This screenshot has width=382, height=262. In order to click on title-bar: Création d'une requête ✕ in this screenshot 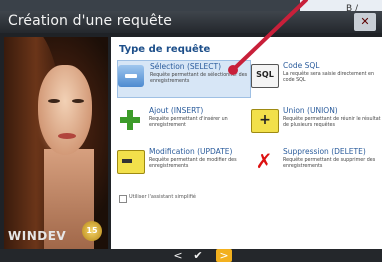, I will do `click(191, 22)`.